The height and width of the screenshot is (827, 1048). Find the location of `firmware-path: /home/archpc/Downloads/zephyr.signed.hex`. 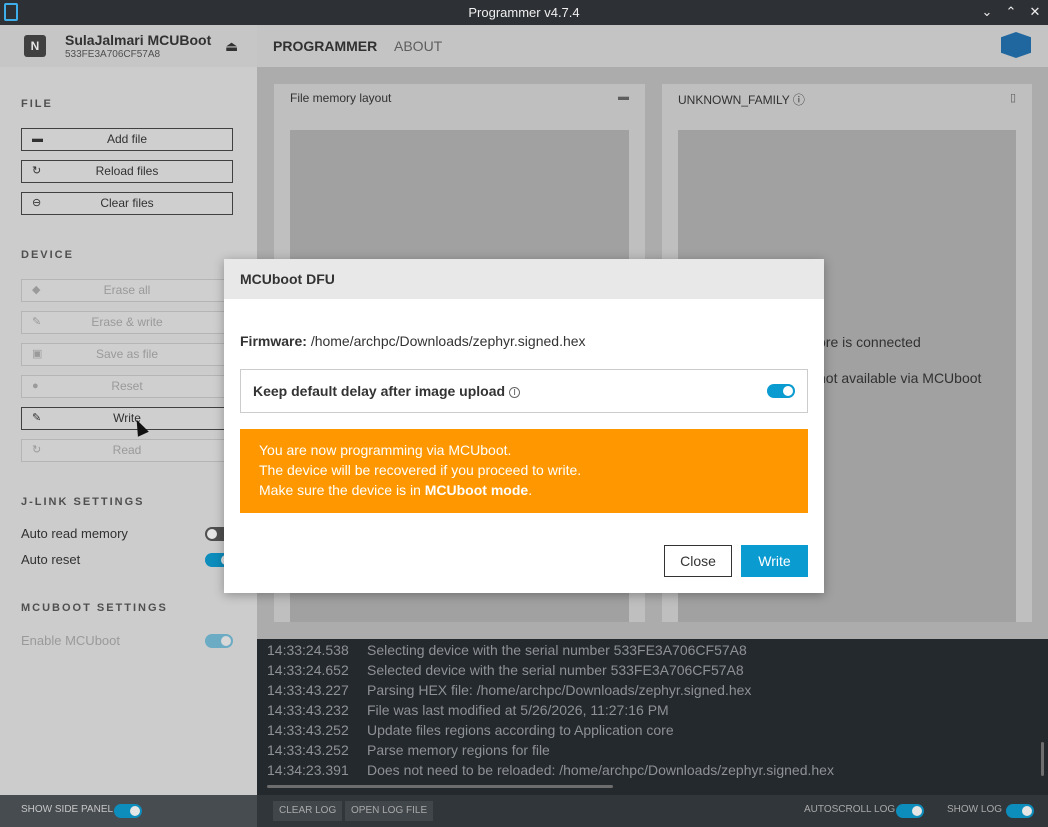

firmware-path: /home/archpc/Downloads/zephyr.signed.hex is located at coordinates (448, 341).